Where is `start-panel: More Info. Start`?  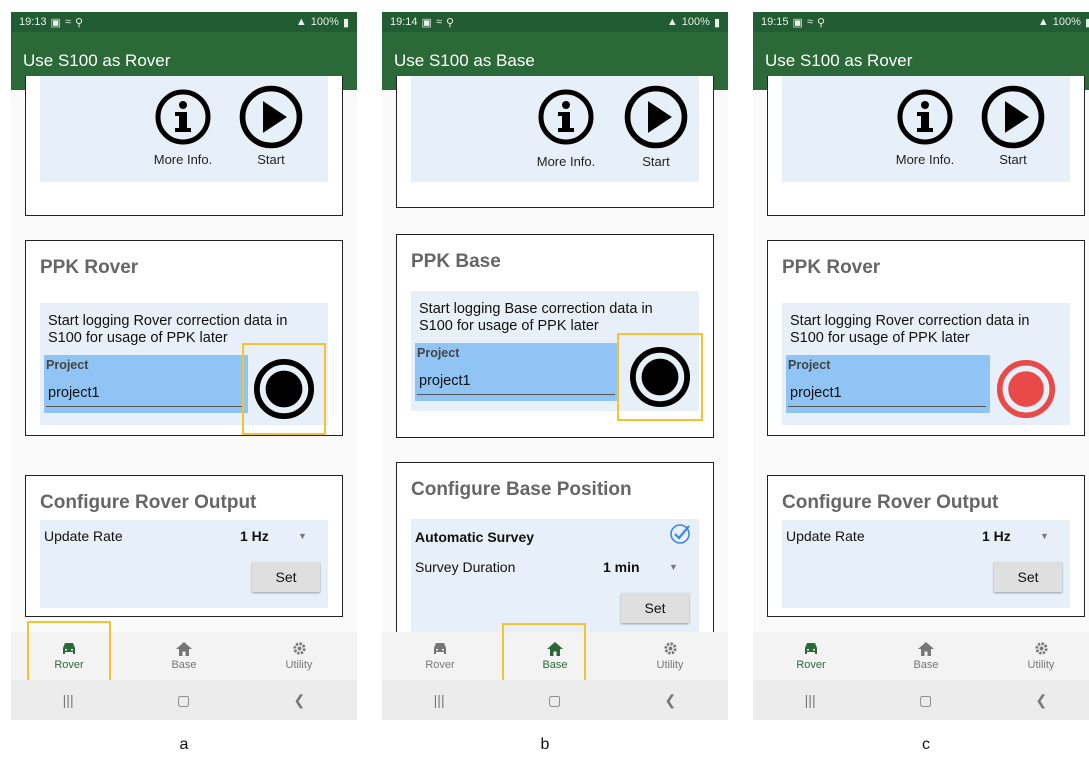
start-panel: More Info. Start is located at coordinates (555, 129).